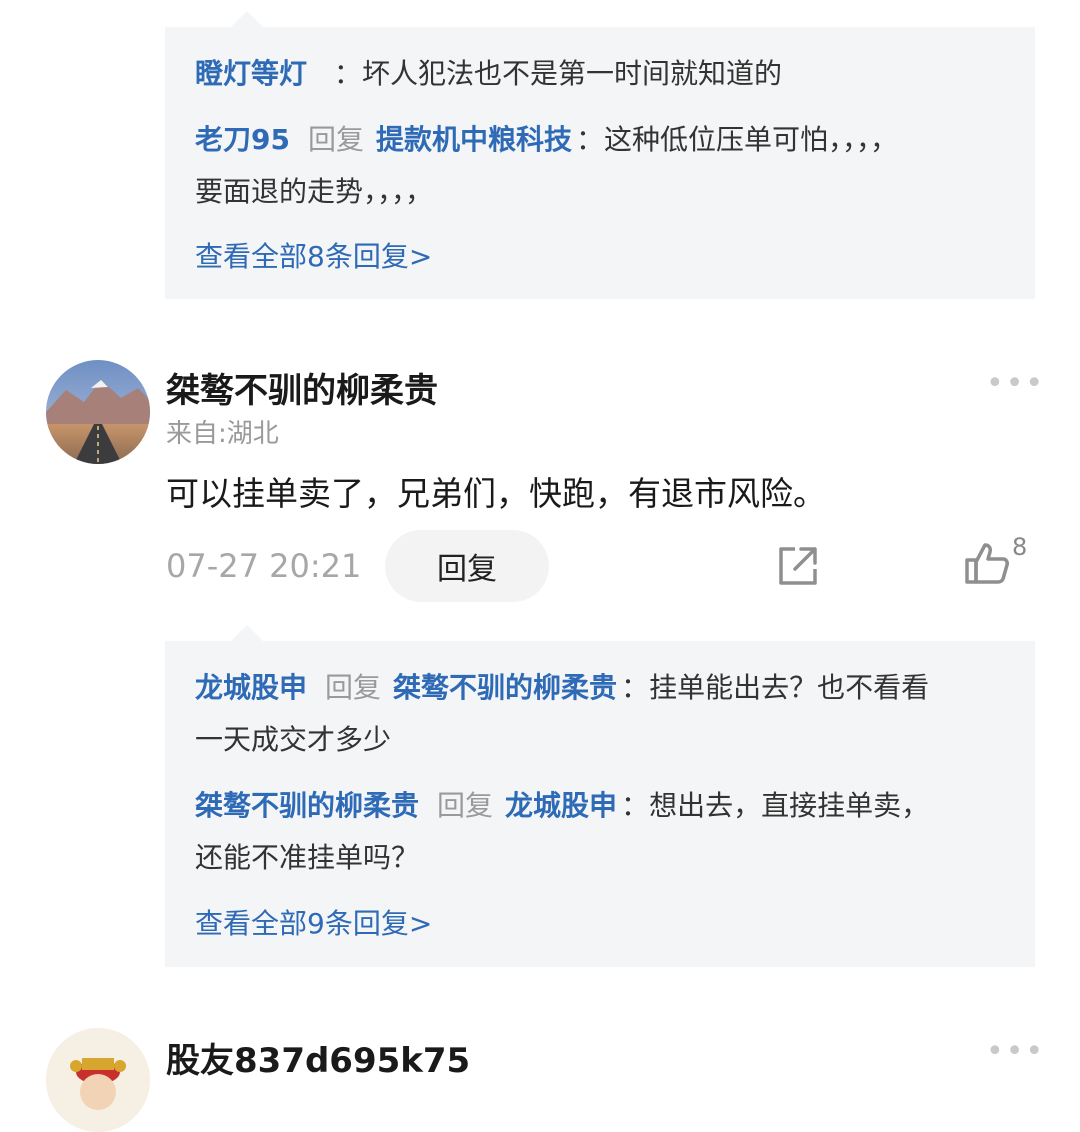 The width and height of the screenshot is (1080, 1132). Describe the element at coordinates (251, 687) in the screenshot. I see `reply-username: 龙城股申` at that location.